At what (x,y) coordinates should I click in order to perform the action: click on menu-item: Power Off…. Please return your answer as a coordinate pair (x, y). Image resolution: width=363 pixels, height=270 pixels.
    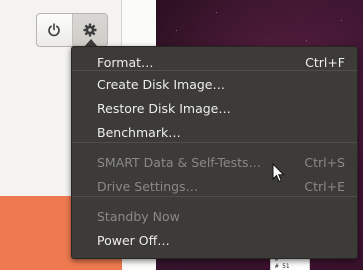
    Looking at the image, I should click on (214, 240).